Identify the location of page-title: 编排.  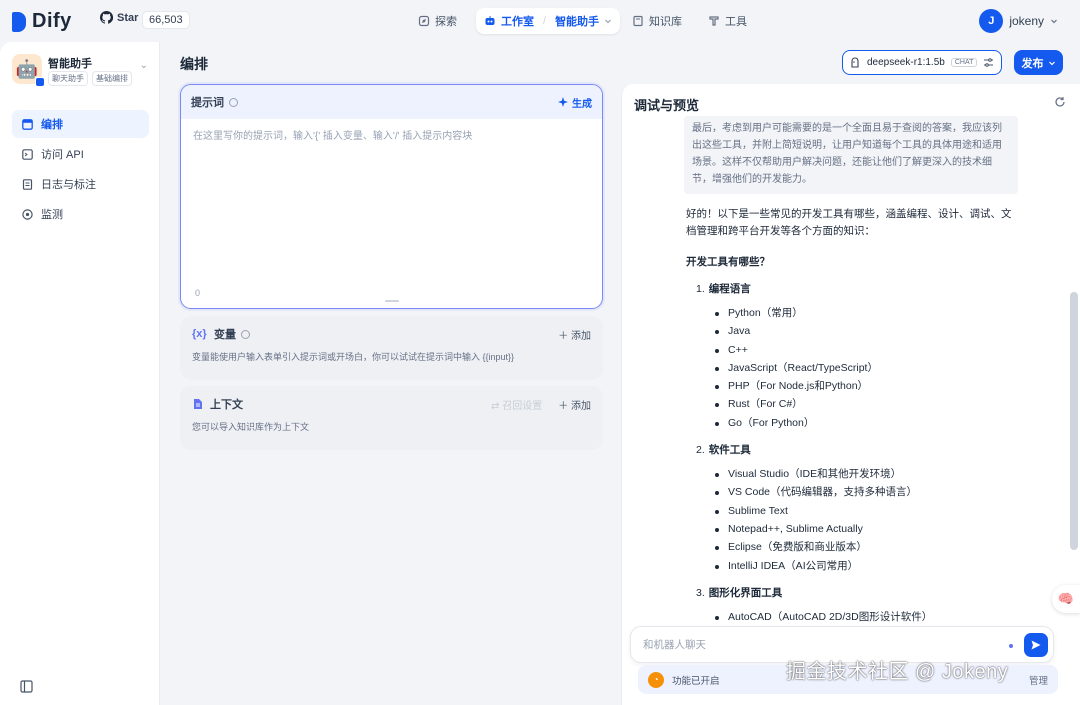
(194, 64).